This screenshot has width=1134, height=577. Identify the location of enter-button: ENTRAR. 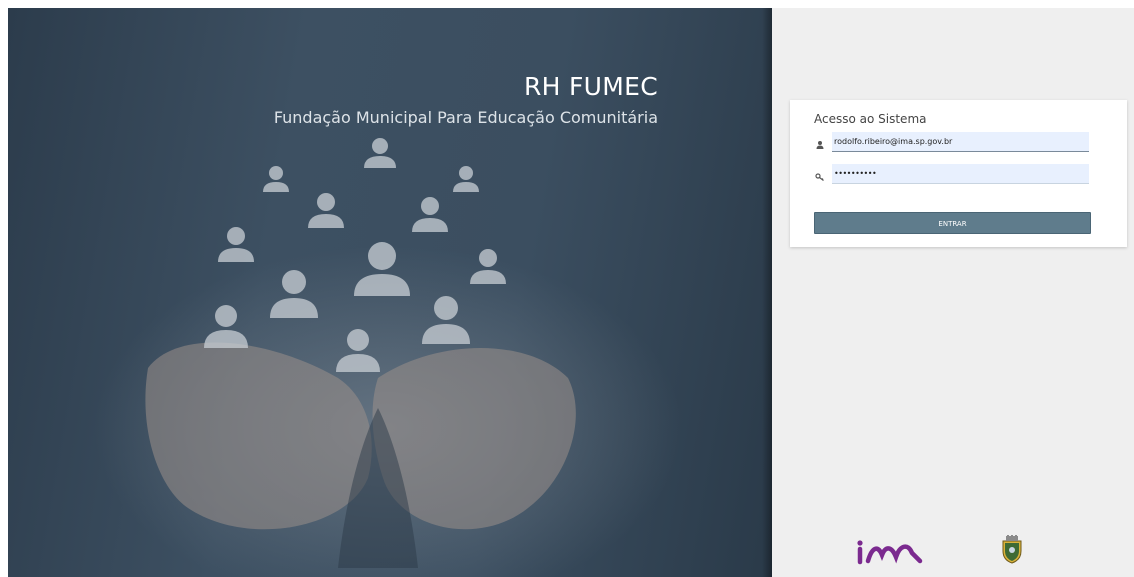
(952, 223).